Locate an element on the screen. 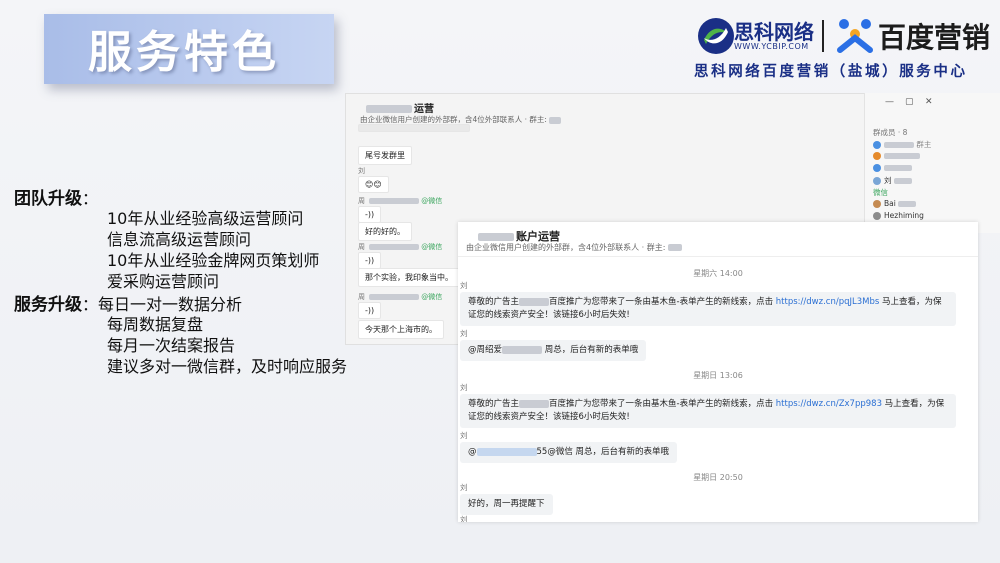 This screenshot has width=1000, height=563. service-colon: ： is located at coordinates (90, 304).